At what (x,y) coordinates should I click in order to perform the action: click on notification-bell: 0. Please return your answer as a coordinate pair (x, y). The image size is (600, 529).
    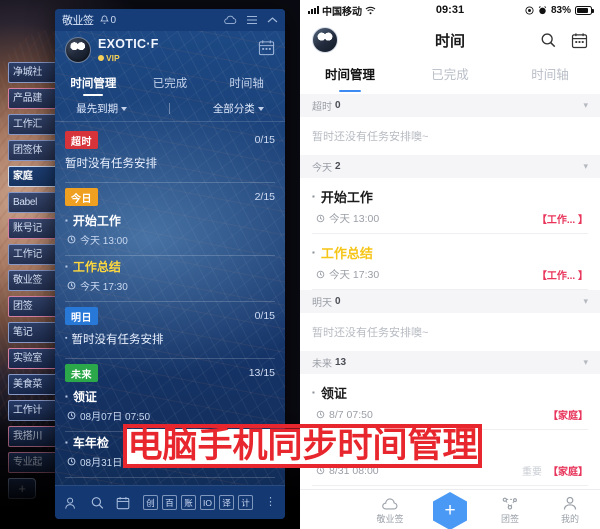
    Looking at the image, I should click on (108, 20).